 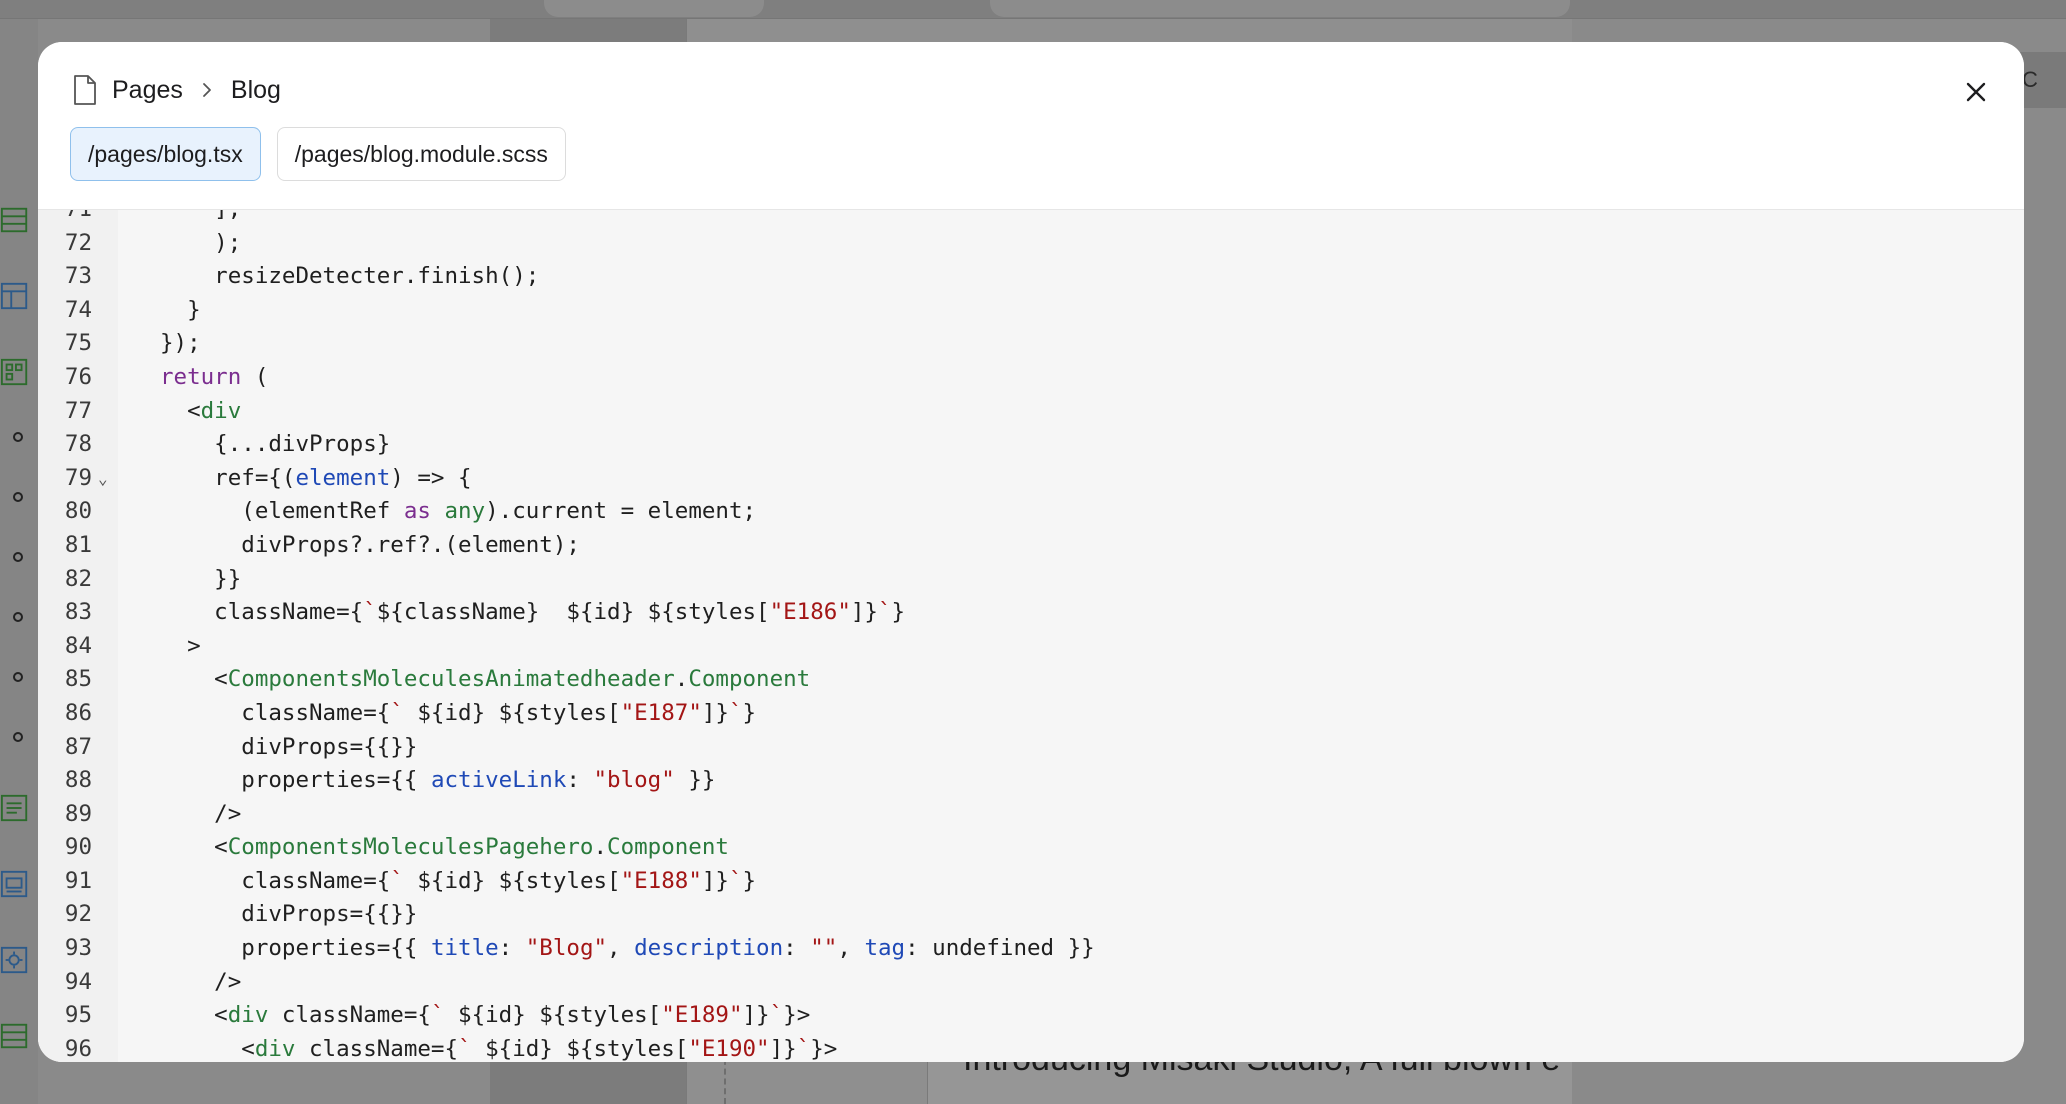 What do you see at coordinates (458, 714) in the screenshot?
I see `code-text: className={` ${id} ${styles["E187"]}`}` at bounding box center [458, 714].